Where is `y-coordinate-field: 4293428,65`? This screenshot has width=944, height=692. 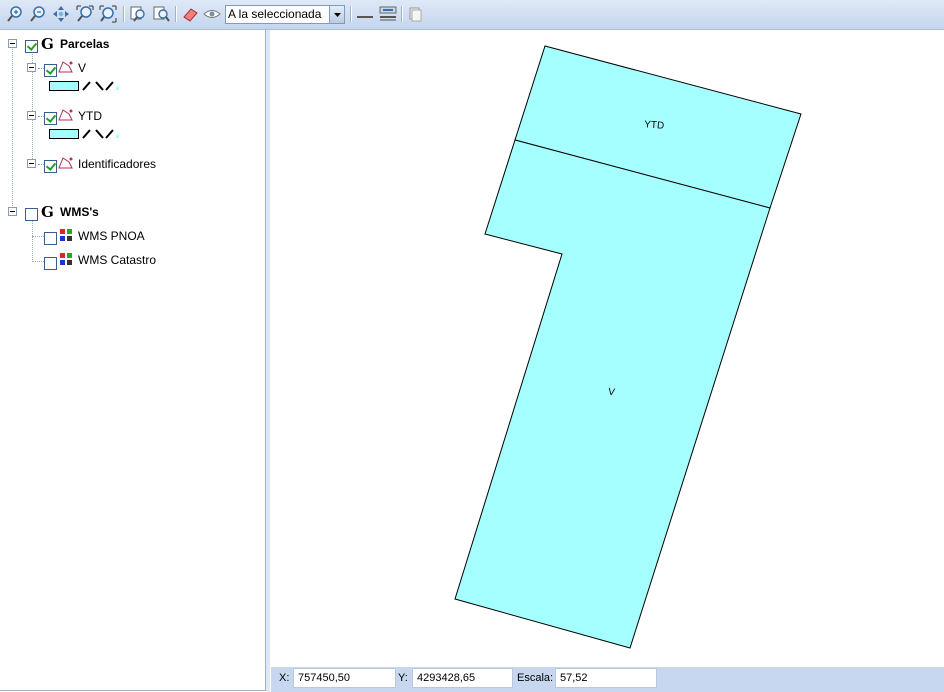 y-coordinate-field: 4293428,65 is located at coordinates (462, 678).